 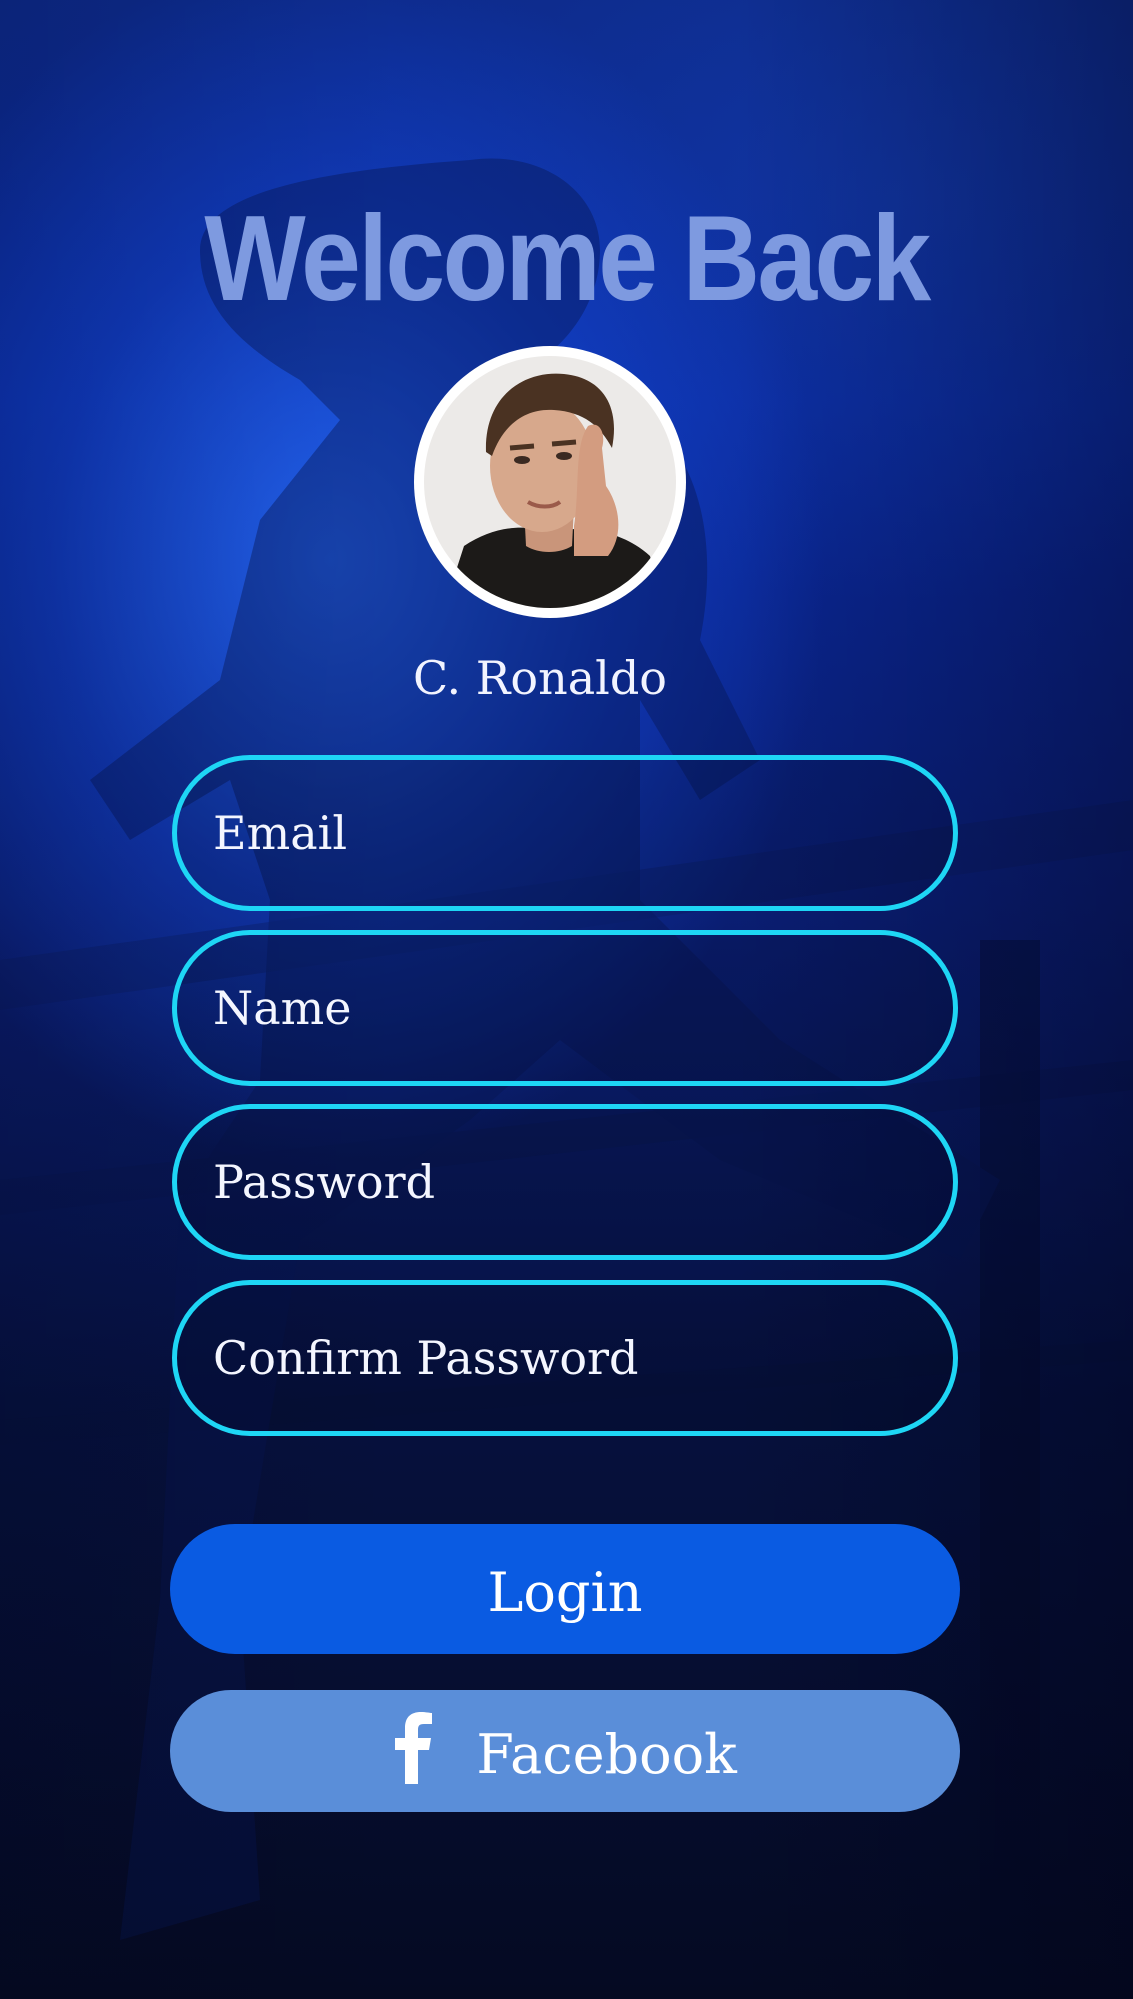 I want to click on password-field, so click(x=565, y=1182).